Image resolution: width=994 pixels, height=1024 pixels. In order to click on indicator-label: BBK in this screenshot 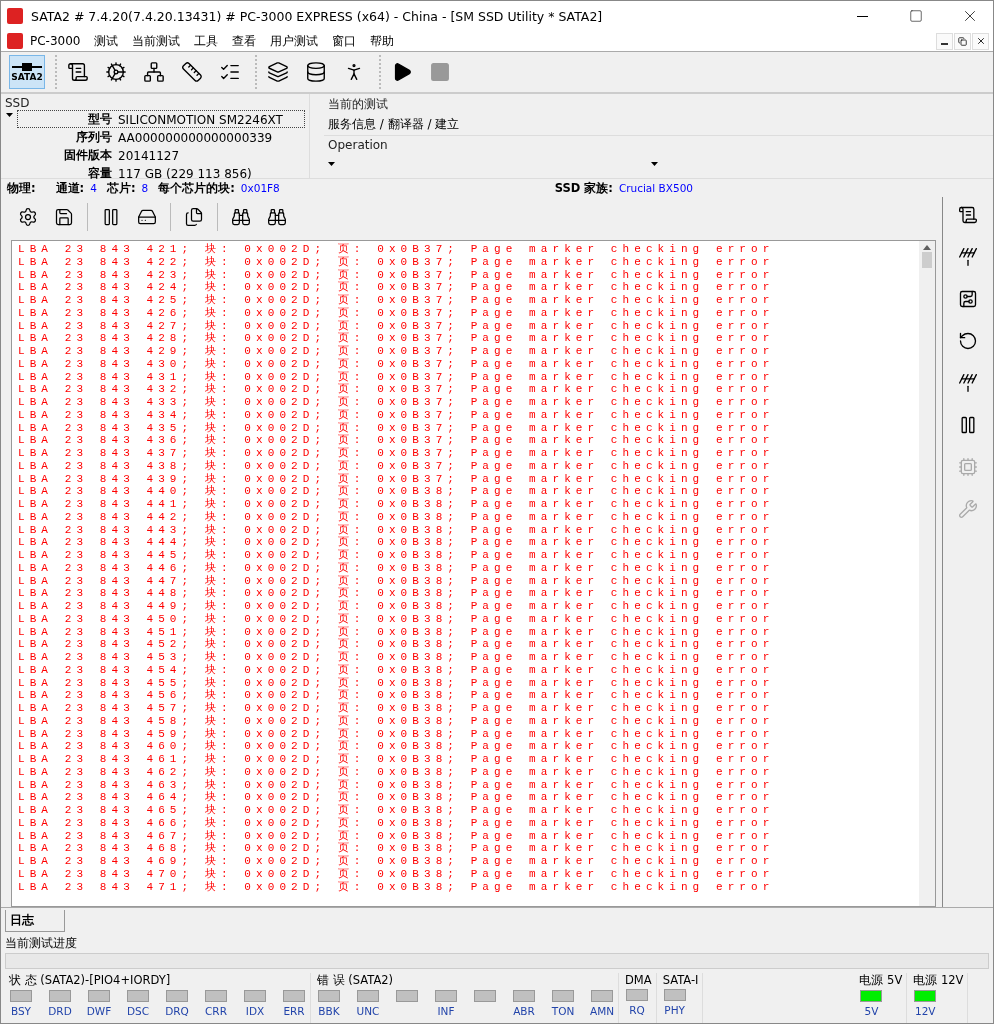, I will do `click(329, 1011)`.